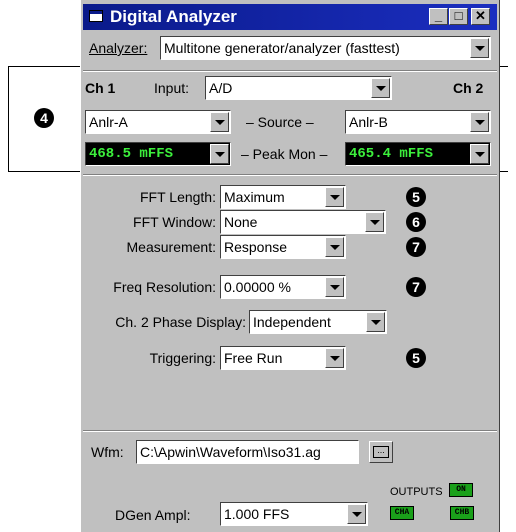 The height and width of the screenshot is (532, 516). What do you see at coordinates (171, 247) in the screenshot?
I see `measurement-label: Measurement:` at bounding box center [171, 247].